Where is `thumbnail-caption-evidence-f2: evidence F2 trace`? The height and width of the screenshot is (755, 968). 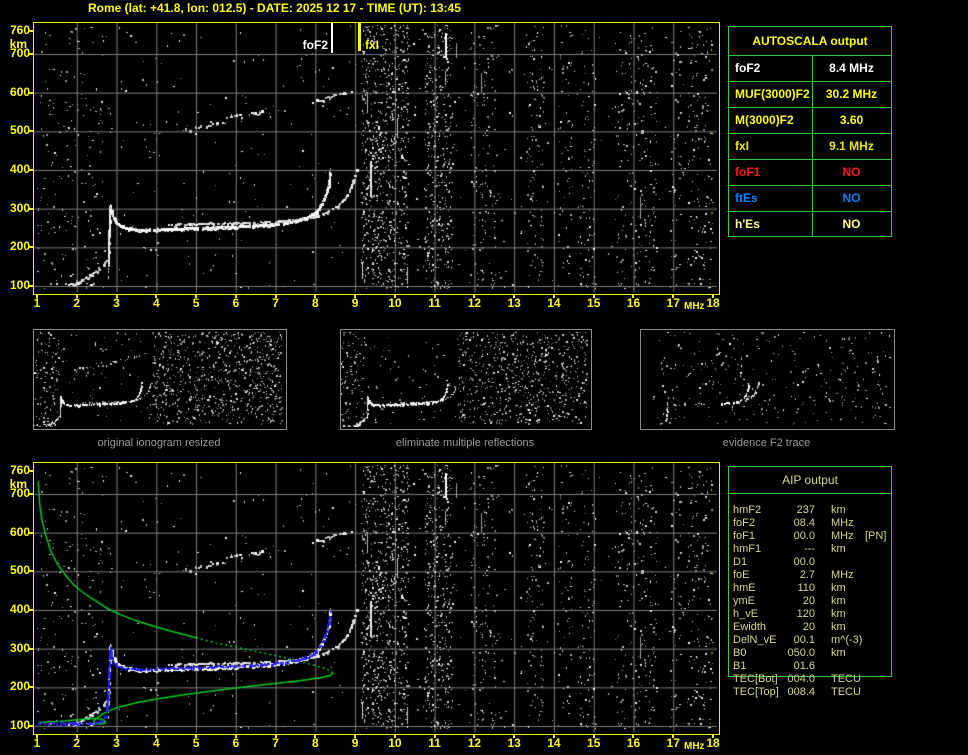
thumbnail-caption-evidence-f2: evidence F2 trace is located at coordinates (766, 443).